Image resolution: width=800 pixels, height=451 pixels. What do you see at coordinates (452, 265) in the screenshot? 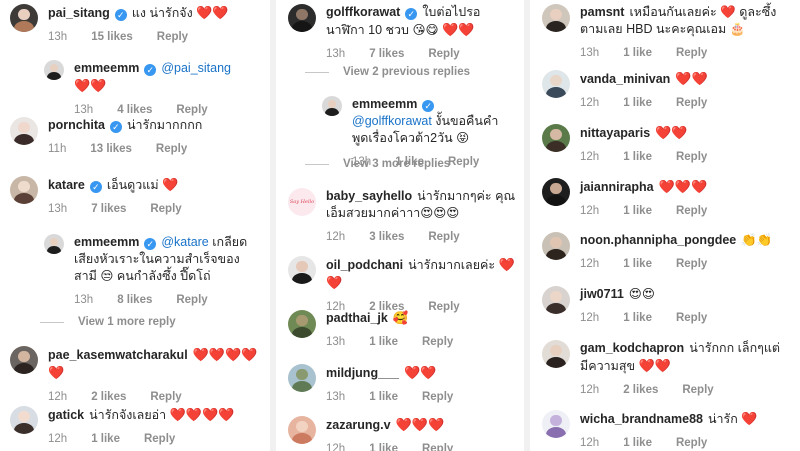
I see `comment-text: น่ารักมากเลยค่ะ` at bounding box center [452, 265].